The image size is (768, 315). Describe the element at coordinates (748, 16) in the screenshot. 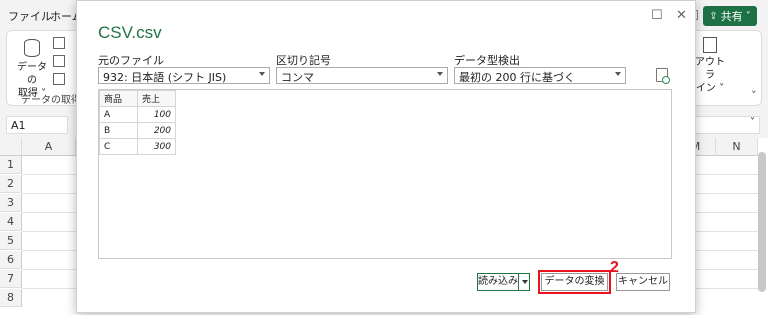

I see `chevron-down-icon: ˅` at that location.